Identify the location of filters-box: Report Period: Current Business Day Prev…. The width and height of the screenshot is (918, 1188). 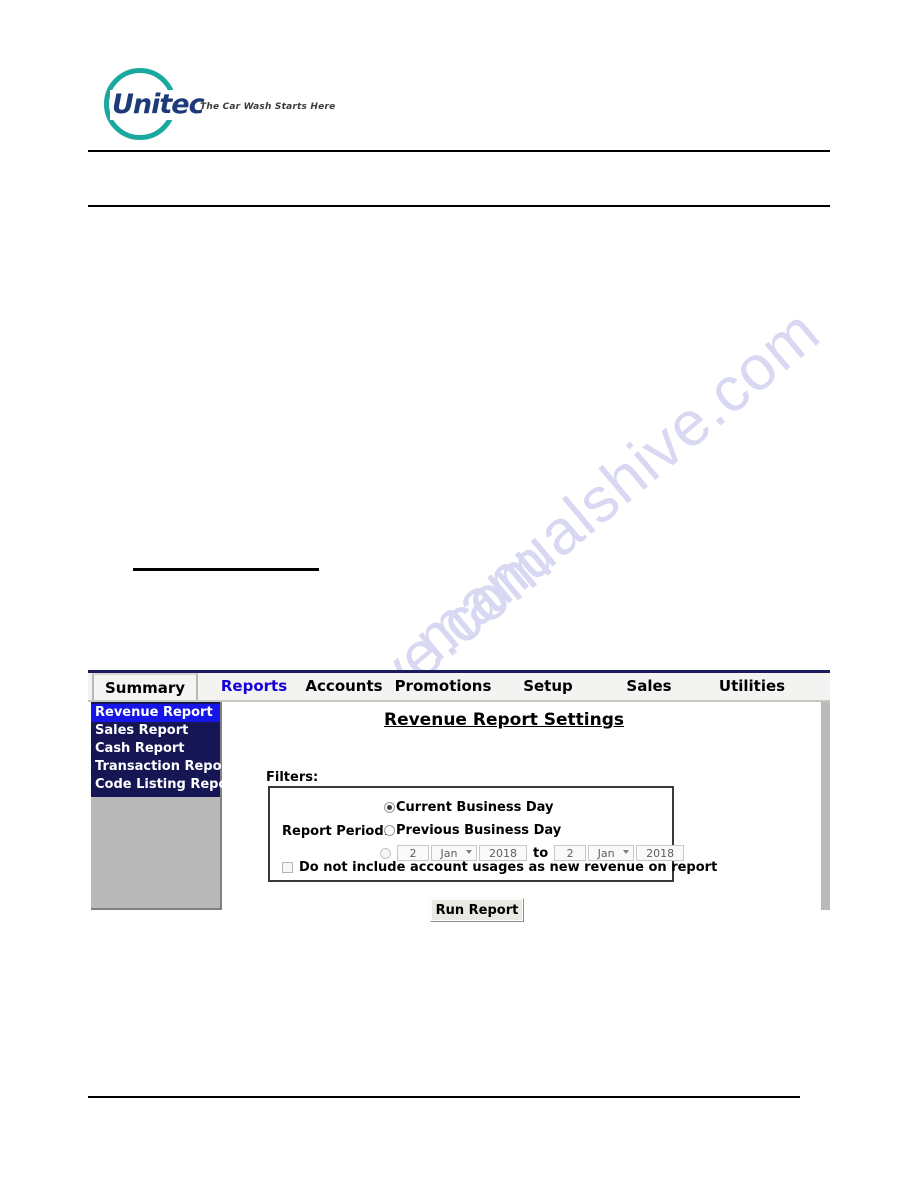
(492, 834).